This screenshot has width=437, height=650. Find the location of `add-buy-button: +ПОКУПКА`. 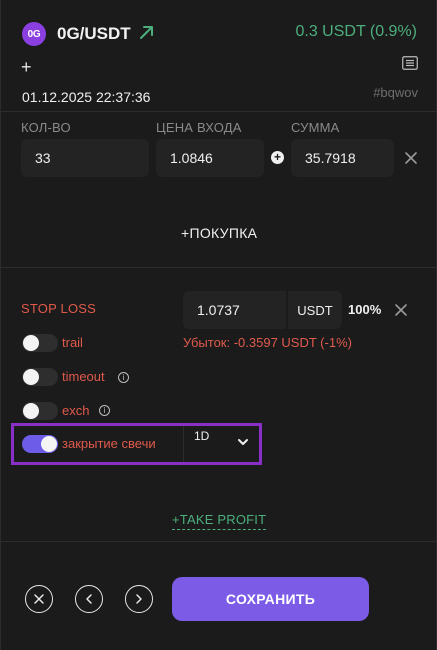

add-buy-button: +ПОКУПКА is located at coordinates (219, 233).